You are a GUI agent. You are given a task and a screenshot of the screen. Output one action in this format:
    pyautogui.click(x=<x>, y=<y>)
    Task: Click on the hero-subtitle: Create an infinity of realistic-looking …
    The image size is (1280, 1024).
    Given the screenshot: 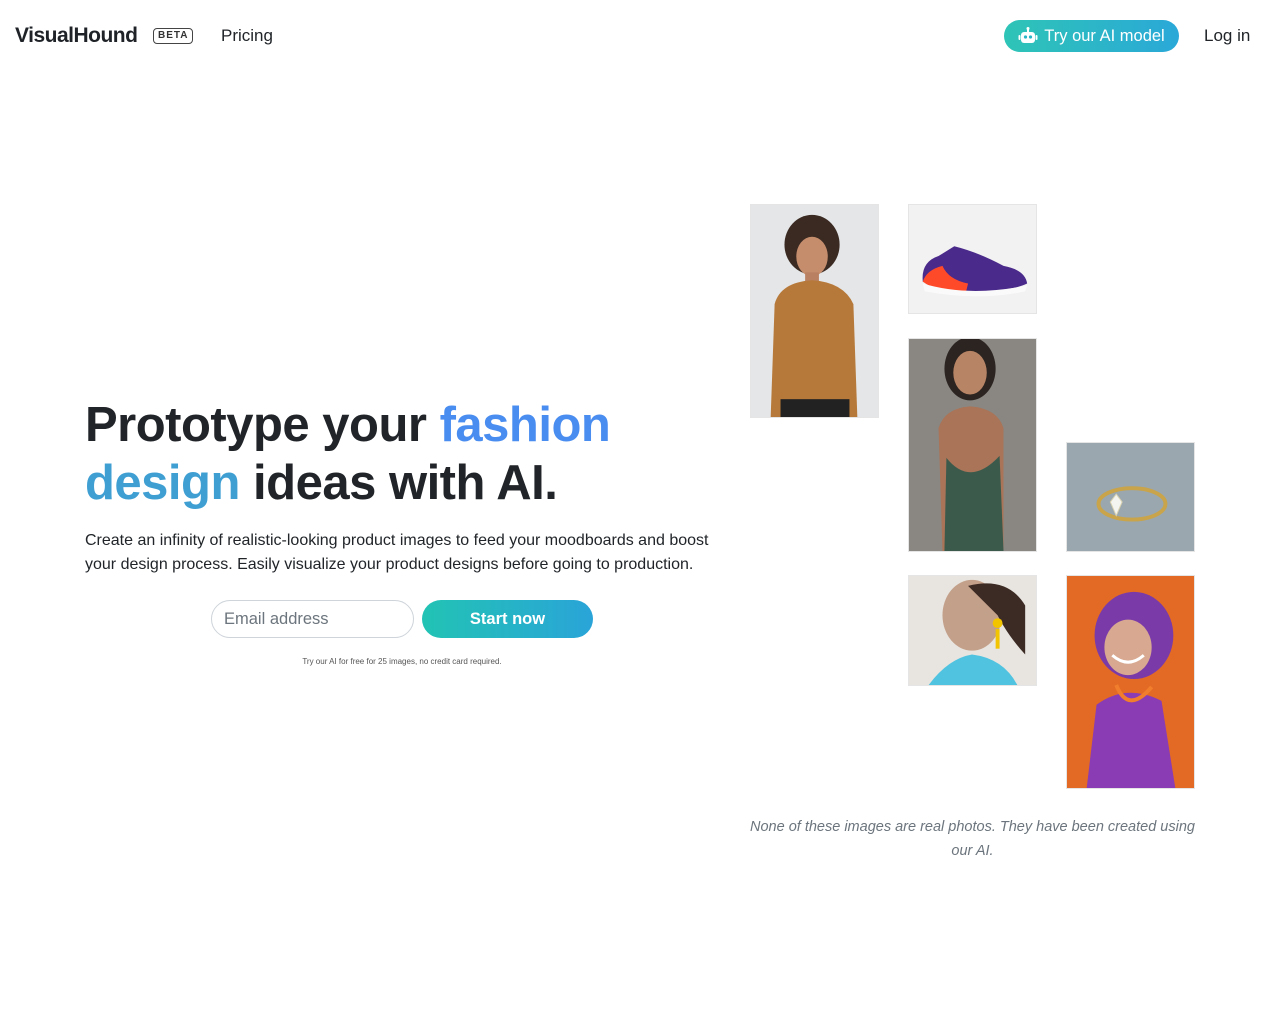 What is the action you would take?
    pyautogui.click(x=397, y=552)
    